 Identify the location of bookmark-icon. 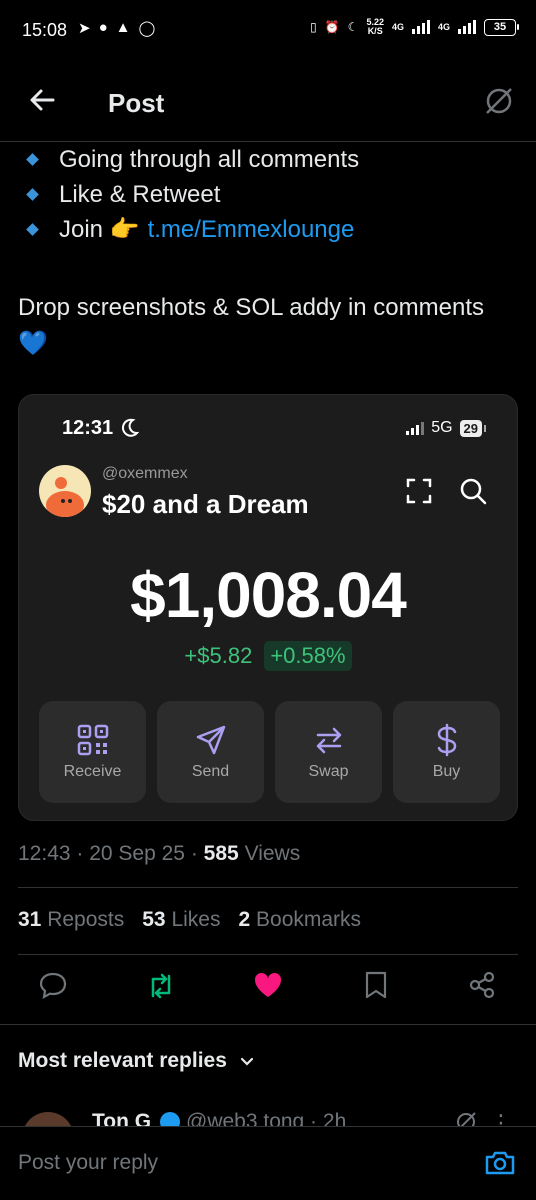
(377, 986).